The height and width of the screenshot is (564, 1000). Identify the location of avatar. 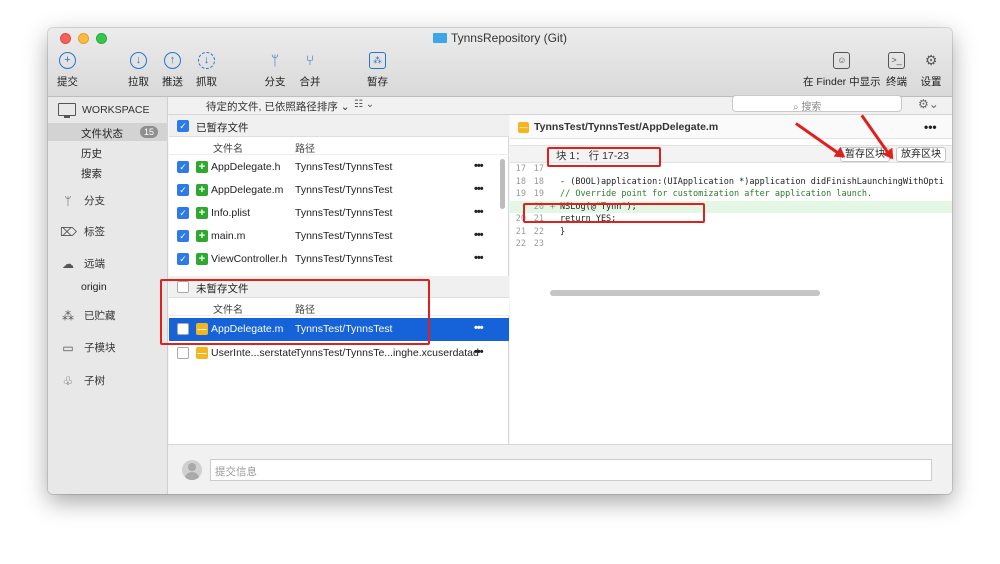
(192, 470).